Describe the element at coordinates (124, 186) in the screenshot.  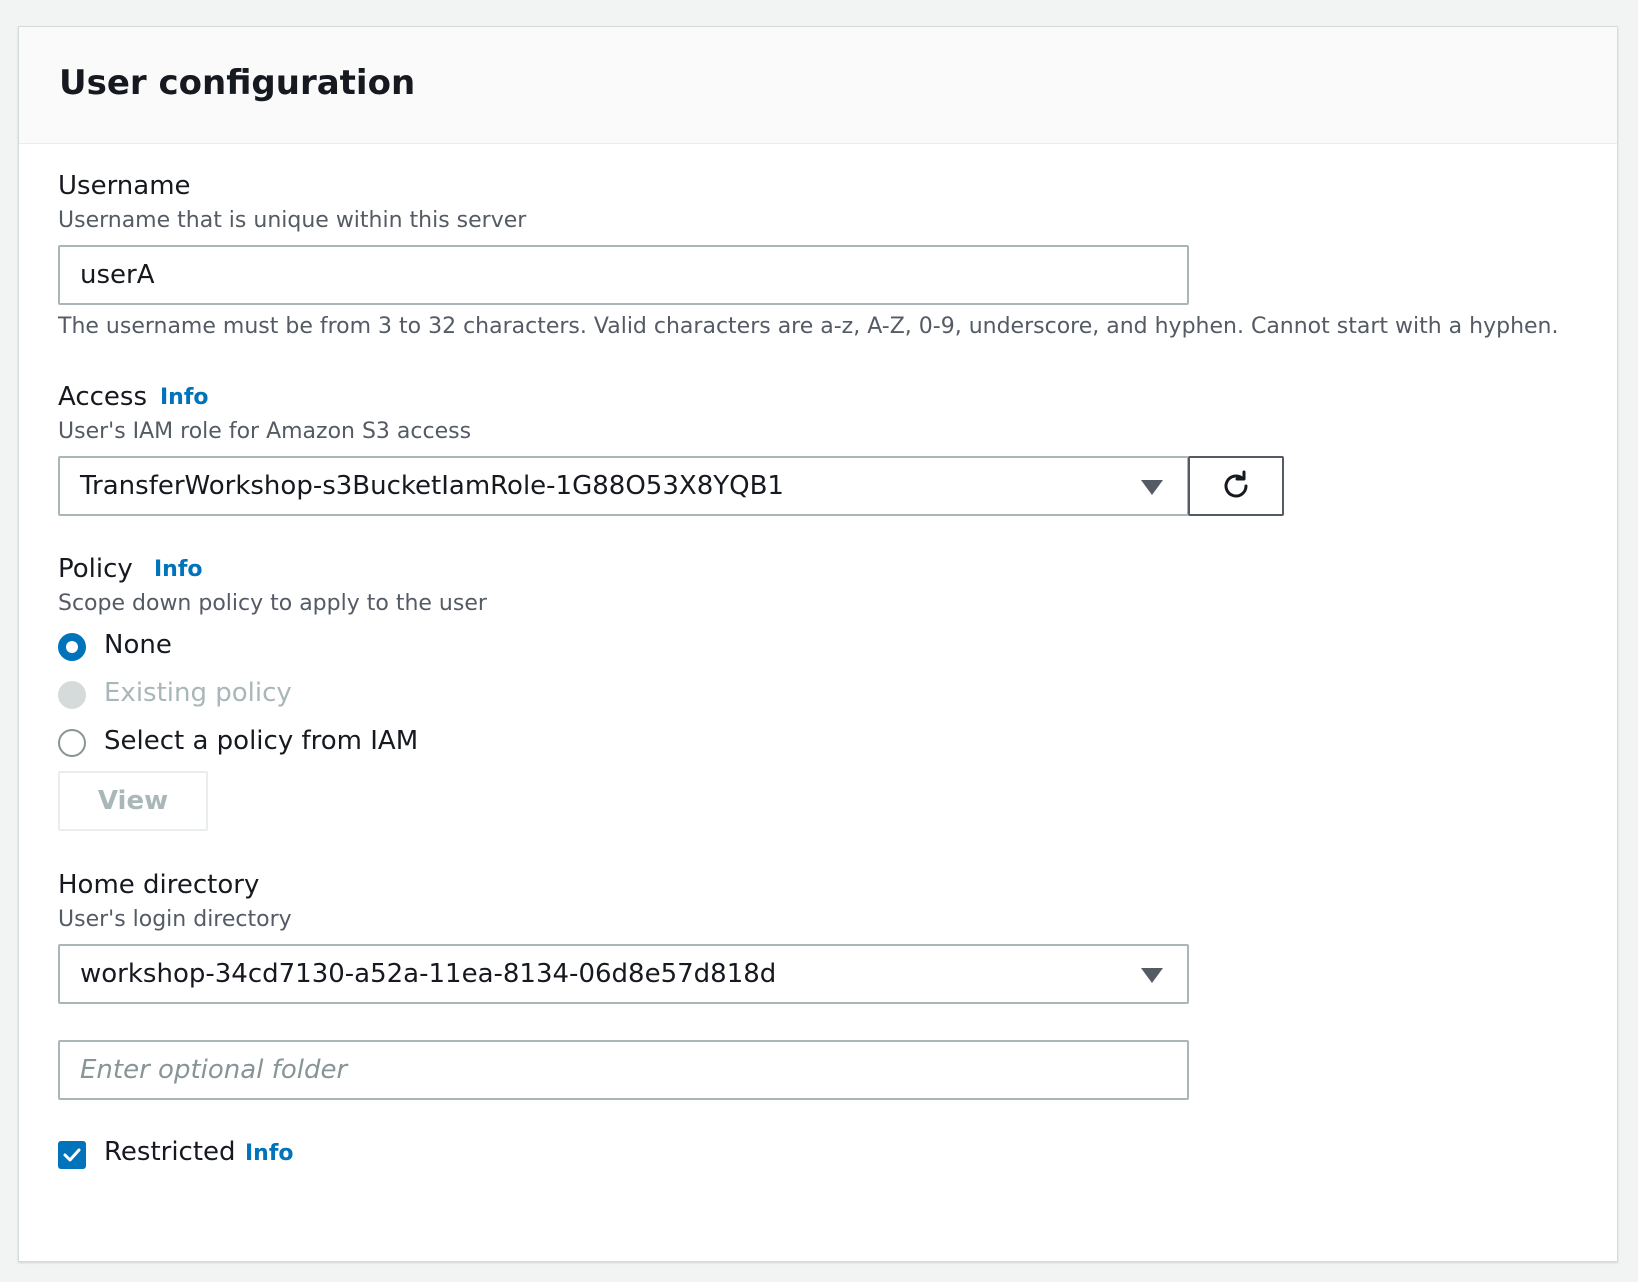
I see `username-label: Username` at that location.